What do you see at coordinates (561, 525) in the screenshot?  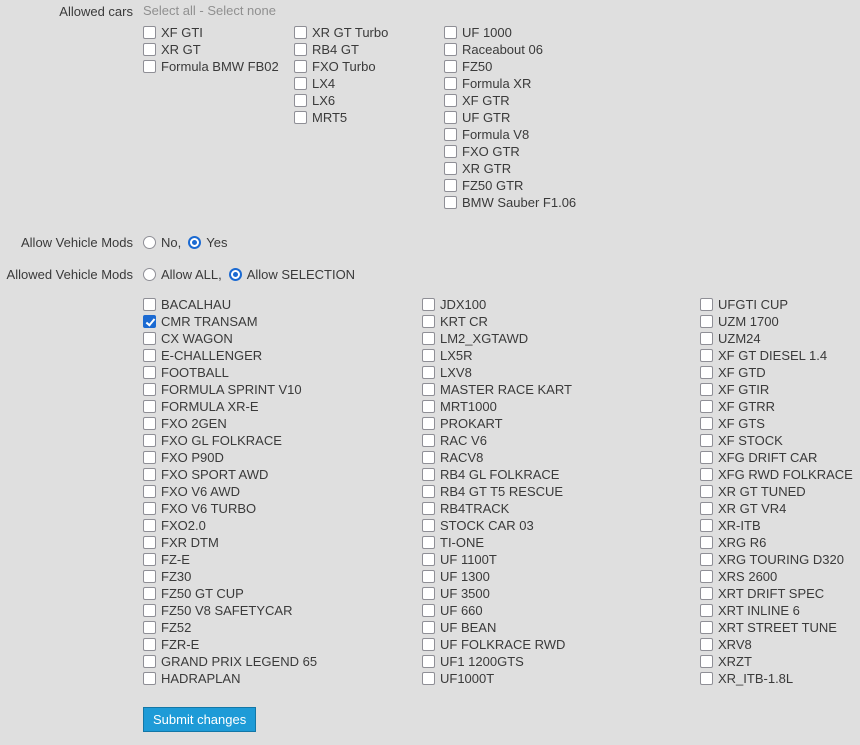 I see `checkbox-item-stock-car-03: STOCK CAR 03` at bounding box center [561, 525].